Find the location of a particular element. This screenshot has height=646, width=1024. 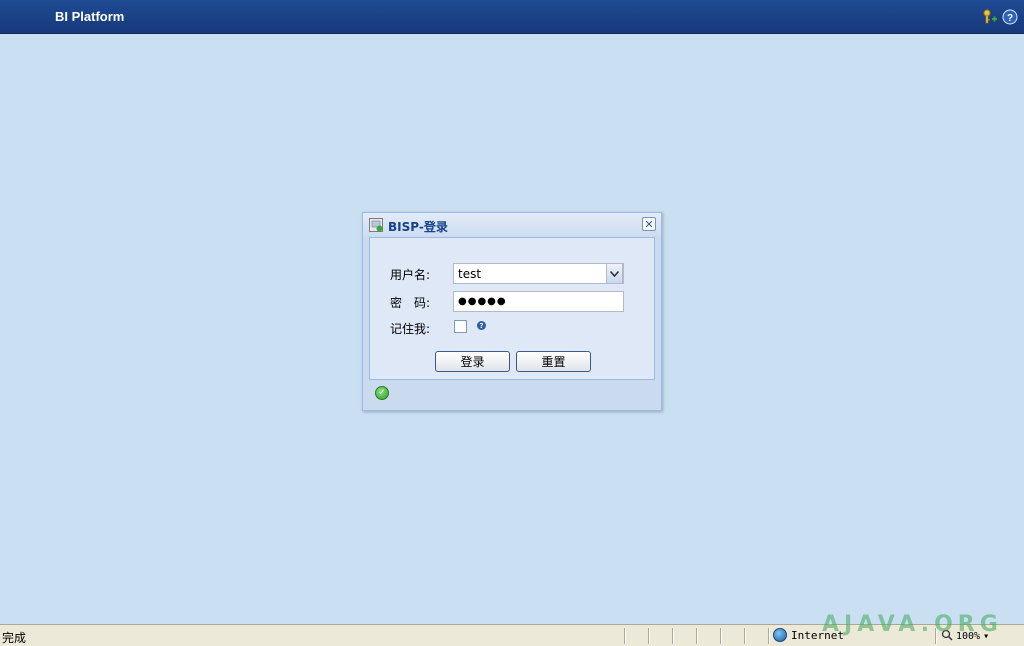

browser-status-bar: 完成 Internet 100% ▾ is located at coordinates (512, 635).